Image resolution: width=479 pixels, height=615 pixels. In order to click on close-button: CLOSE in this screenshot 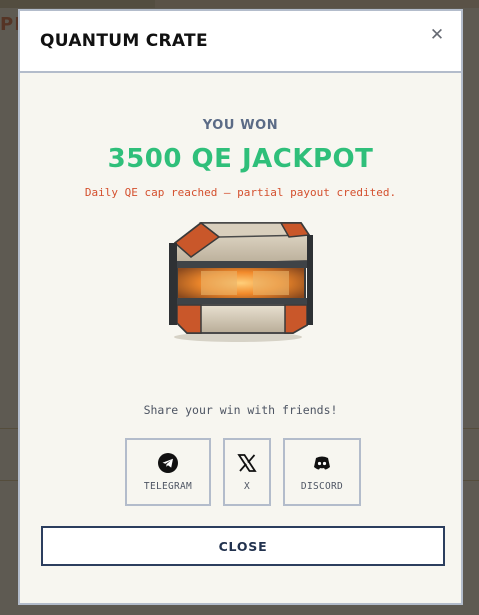, I will do `click(243, 546)`.